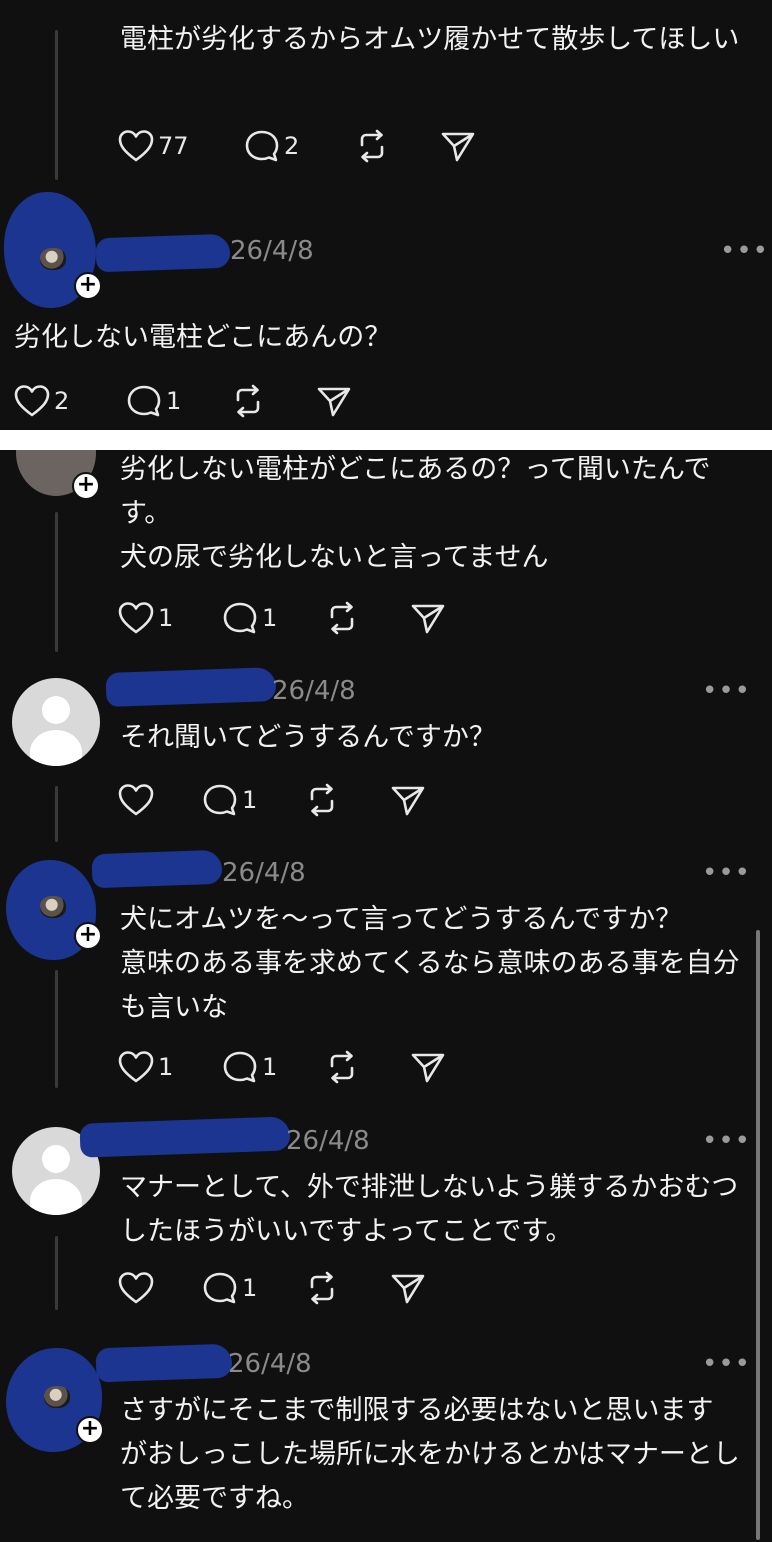  I want to click on default-avatar, so click(56, 722).